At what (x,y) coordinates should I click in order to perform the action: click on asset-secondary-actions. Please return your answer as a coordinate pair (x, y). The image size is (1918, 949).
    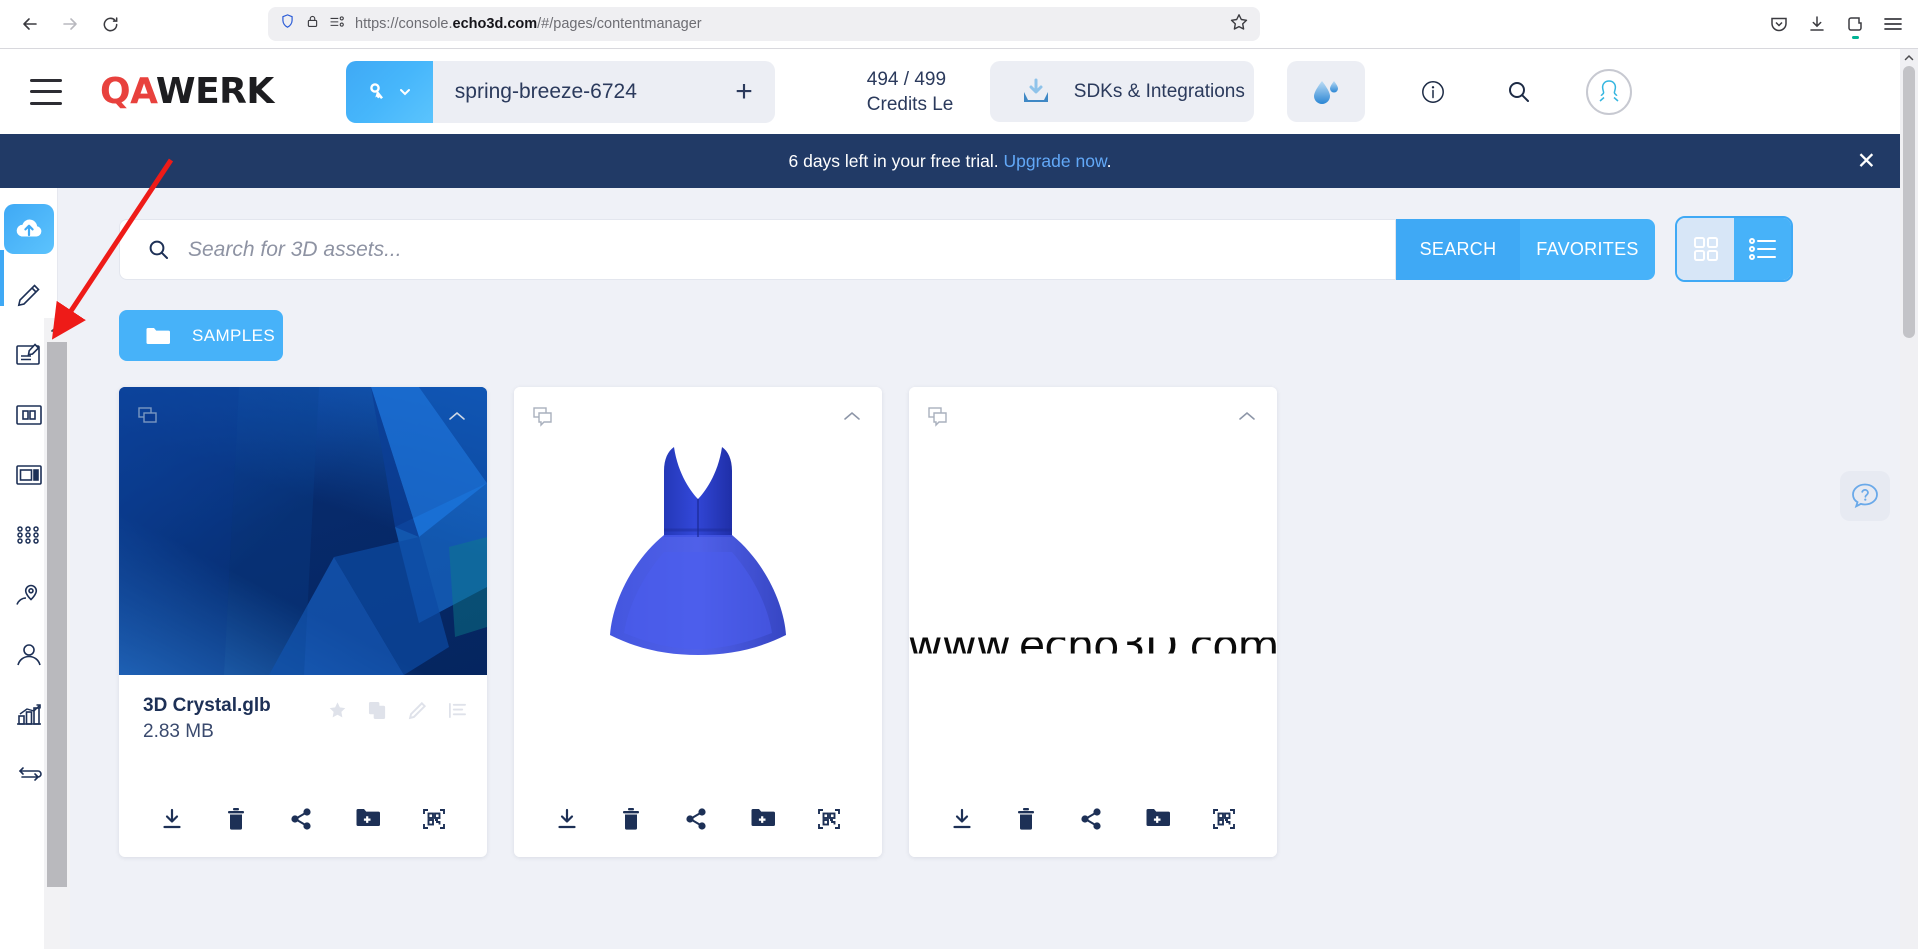
    Looking at the image, I should click on (397, 713).